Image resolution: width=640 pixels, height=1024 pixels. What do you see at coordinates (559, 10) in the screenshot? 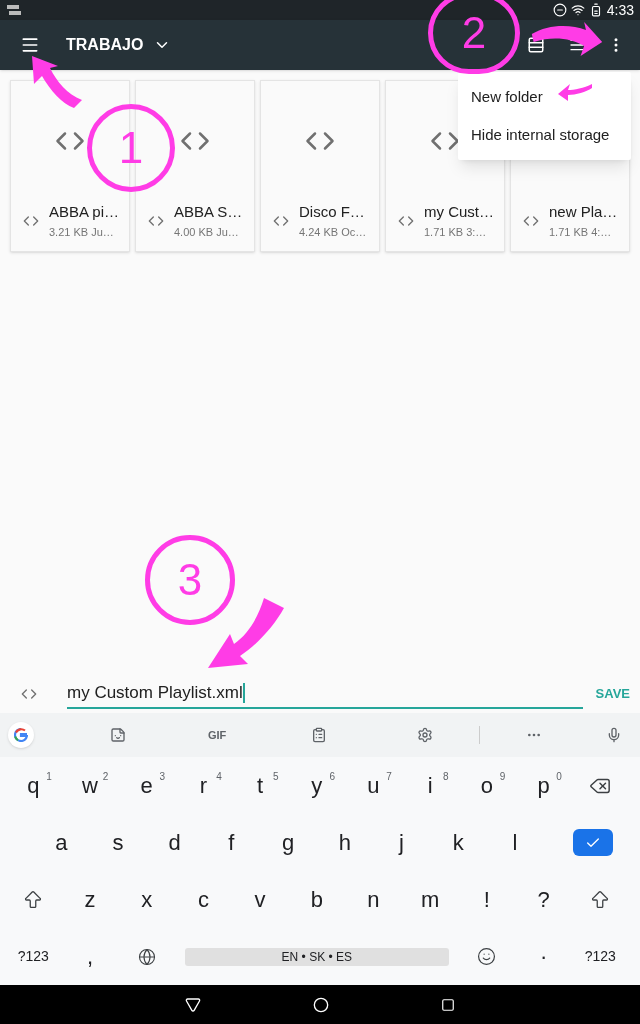
I see `do-not-disturb-icon` at bounding box center [559, 10].